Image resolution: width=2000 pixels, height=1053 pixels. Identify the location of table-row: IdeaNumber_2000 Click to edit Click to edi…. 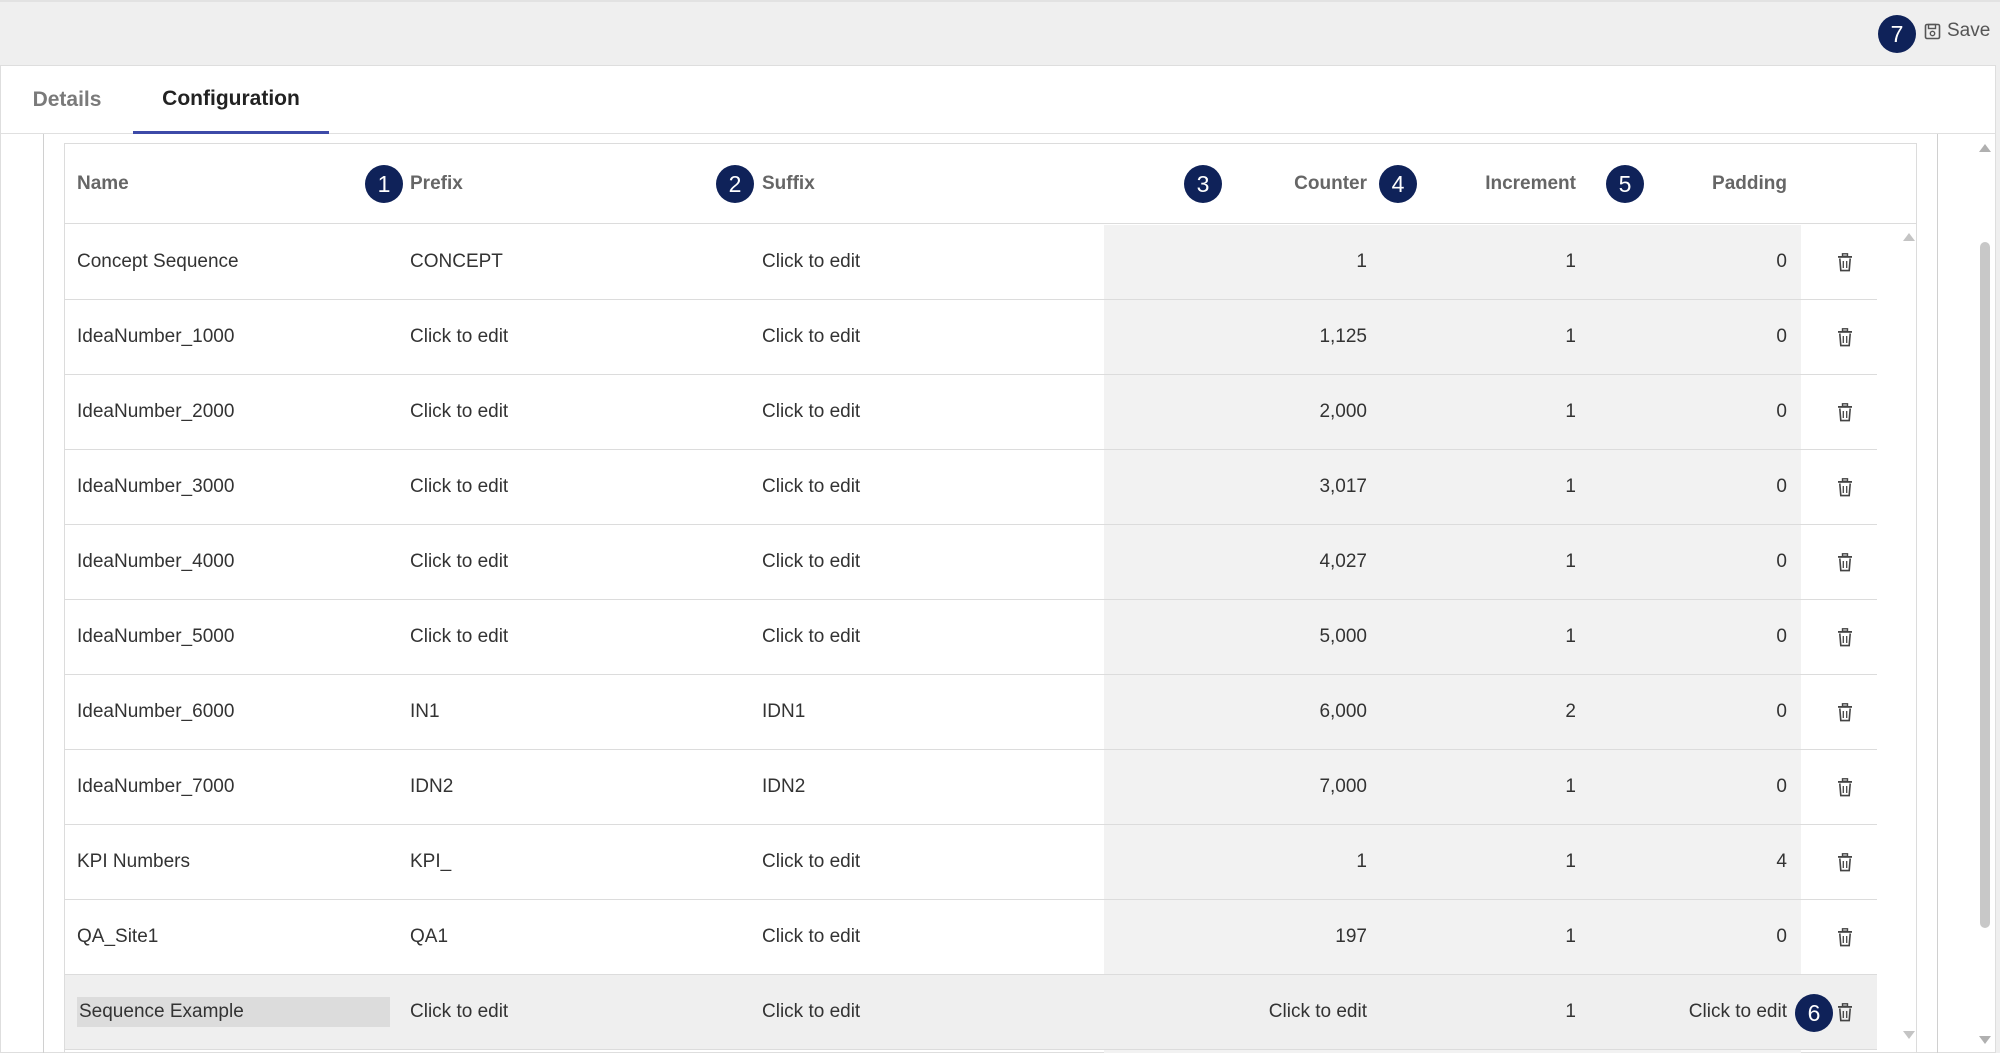
(971, 412).